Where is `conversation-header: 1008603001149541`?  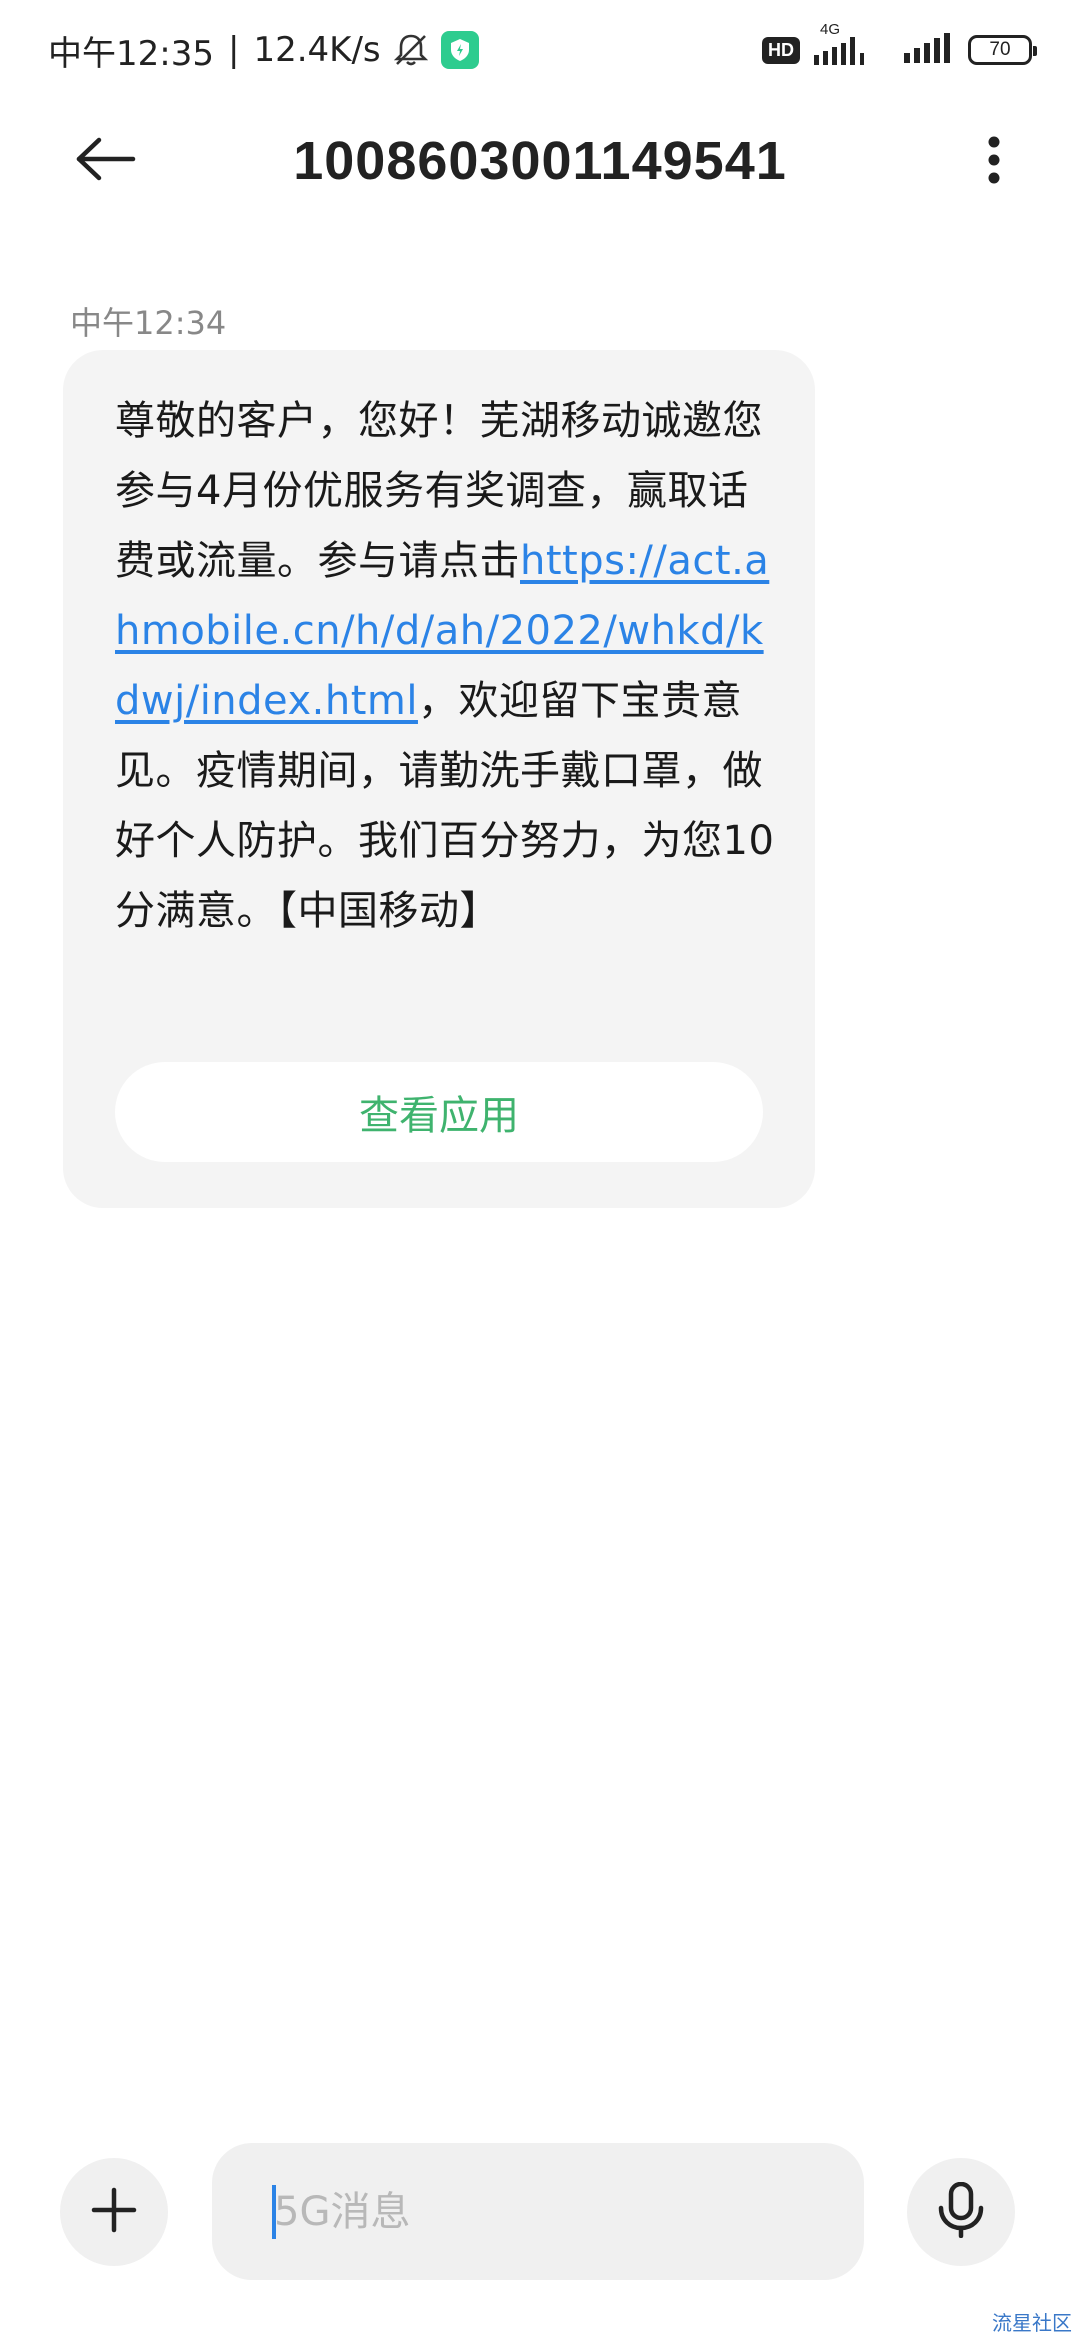
conversation-header: 1008603001149541 is located at coordinates (540, 160).